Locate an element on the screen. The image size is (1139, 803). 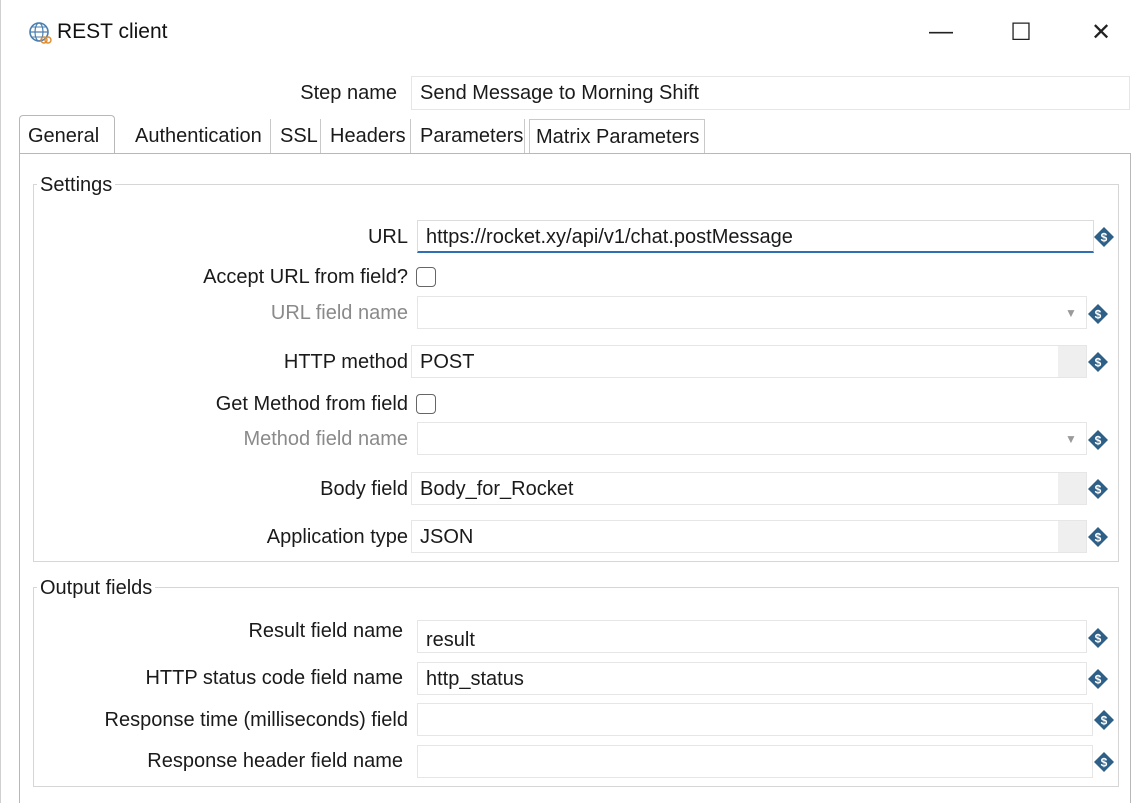
http-method-select: POST is located at coordinates (749, 361).